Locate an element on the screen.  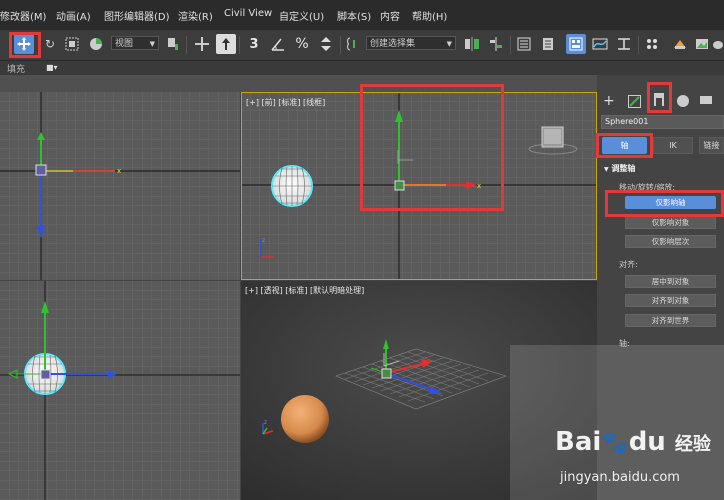
align-to-object-button: 对齐到对象 is located at coordinates (670, 300).